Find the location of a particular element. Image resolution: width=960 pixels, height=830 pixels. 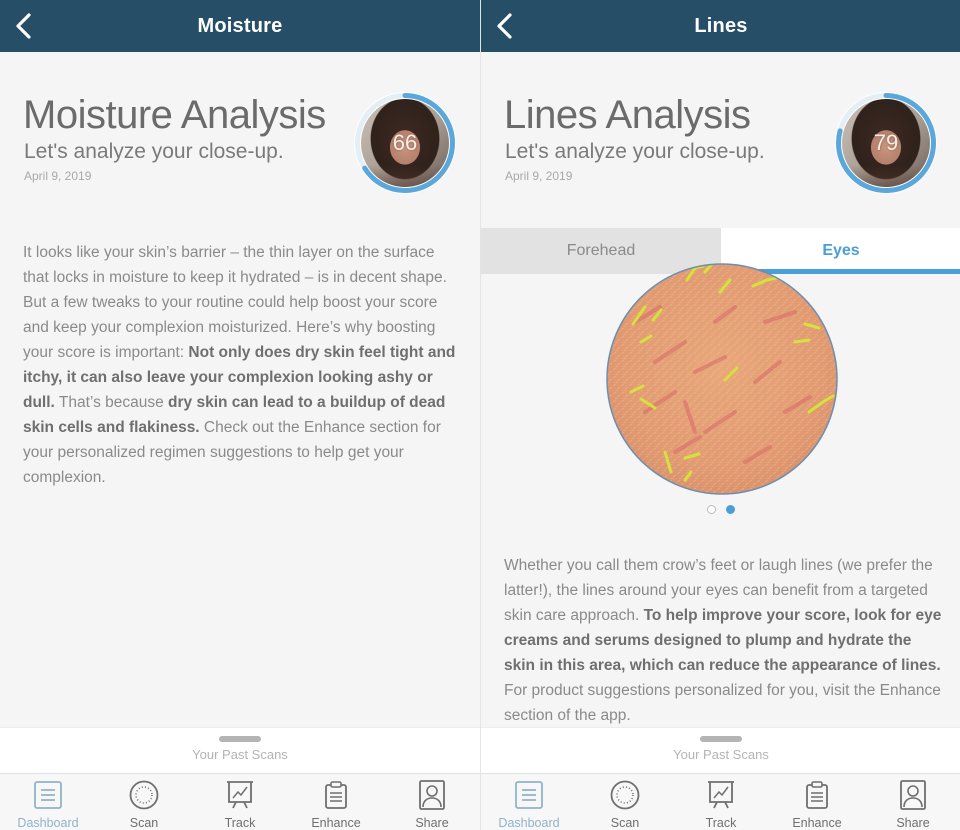

nav-title: Moisture is located at coordinates (240, 26).